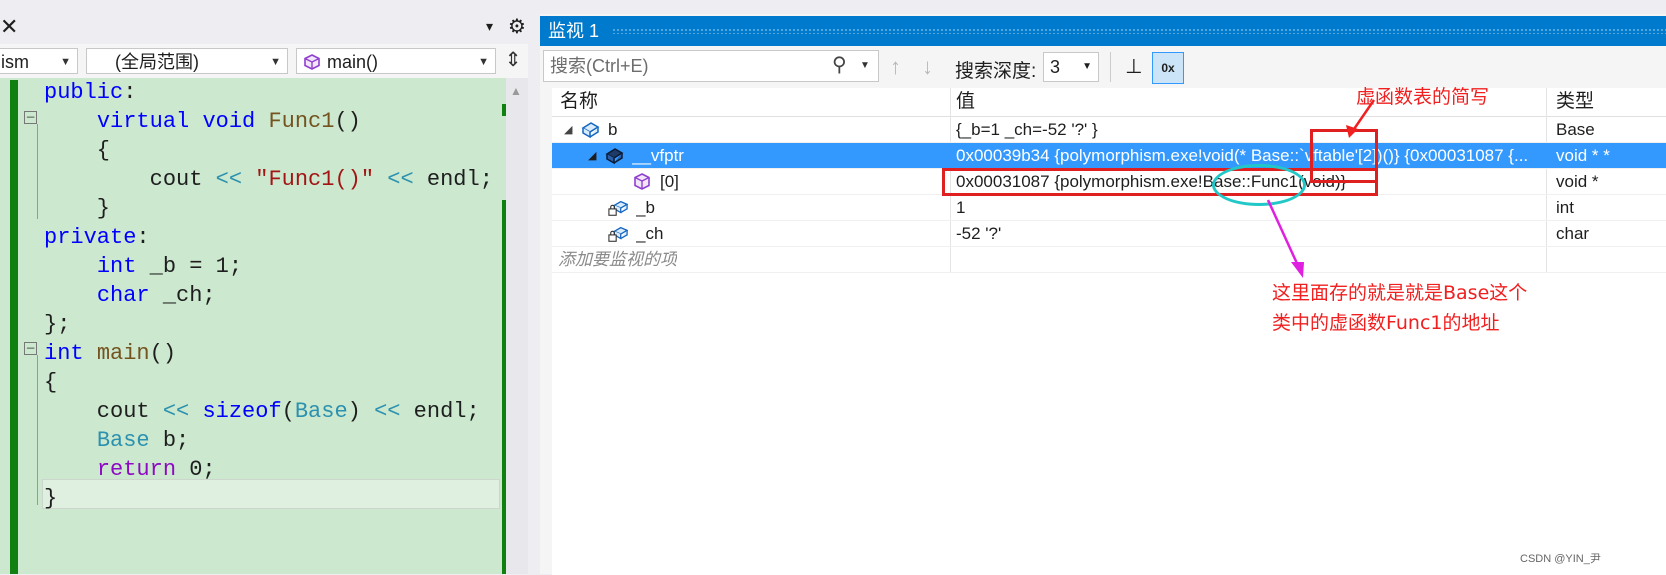 The image size is (1666, 575). Describe the element at coordinates (288, 411) in the screenshot. I see `code-token: (` at that location.